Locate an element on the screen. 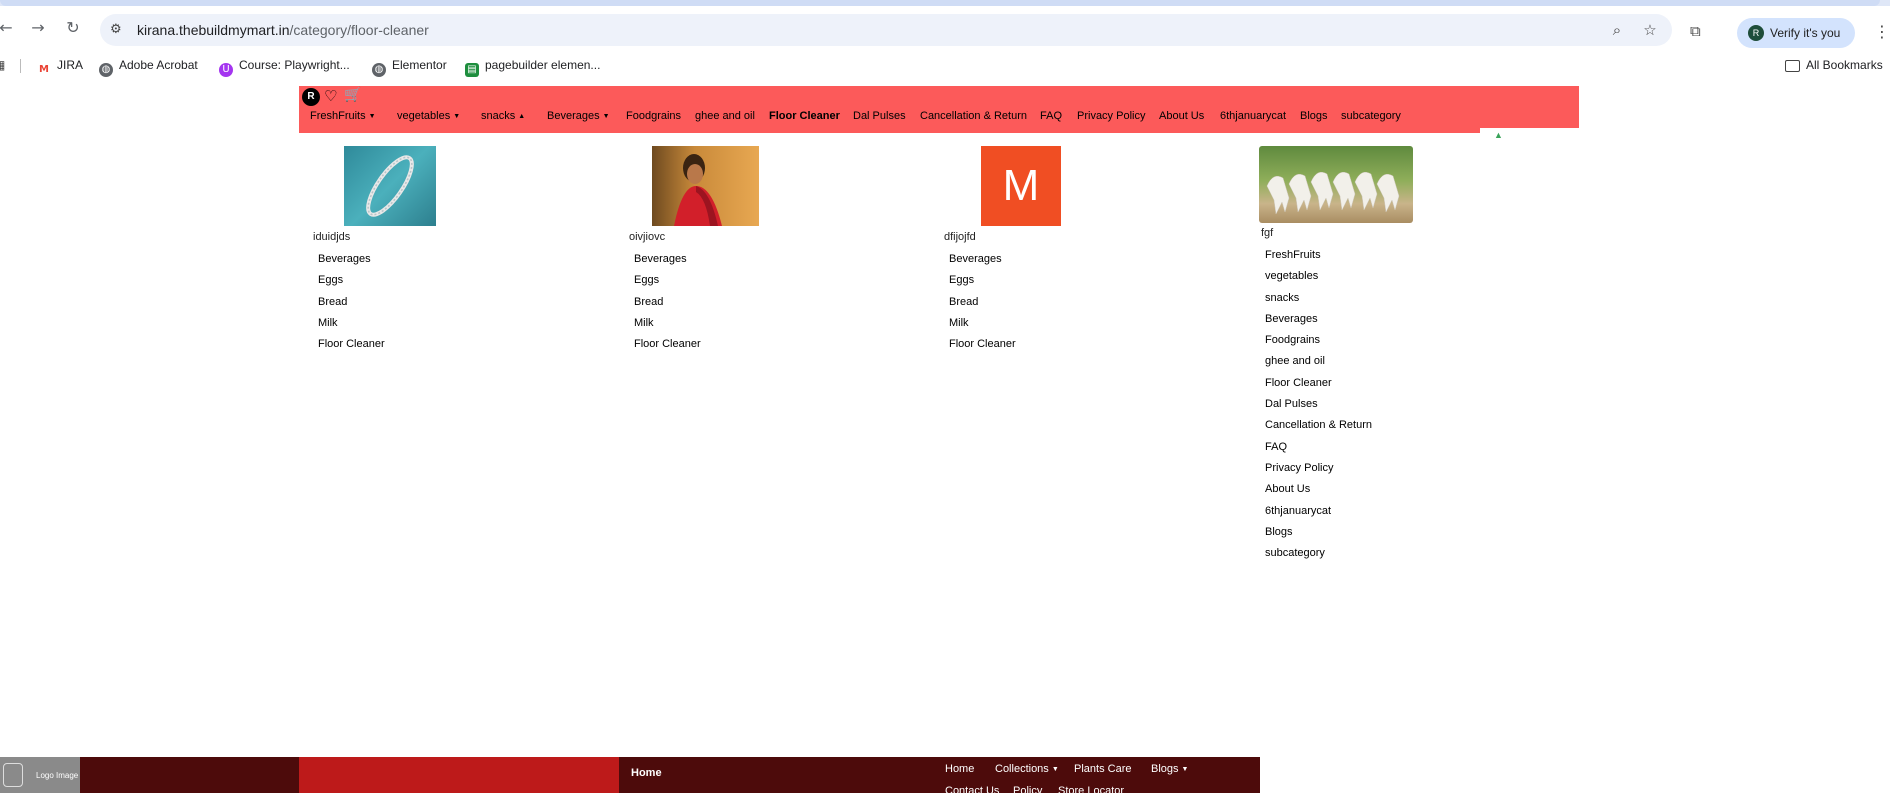  list-item: 6thjanuarycat is located at coordinates (1318, 515).